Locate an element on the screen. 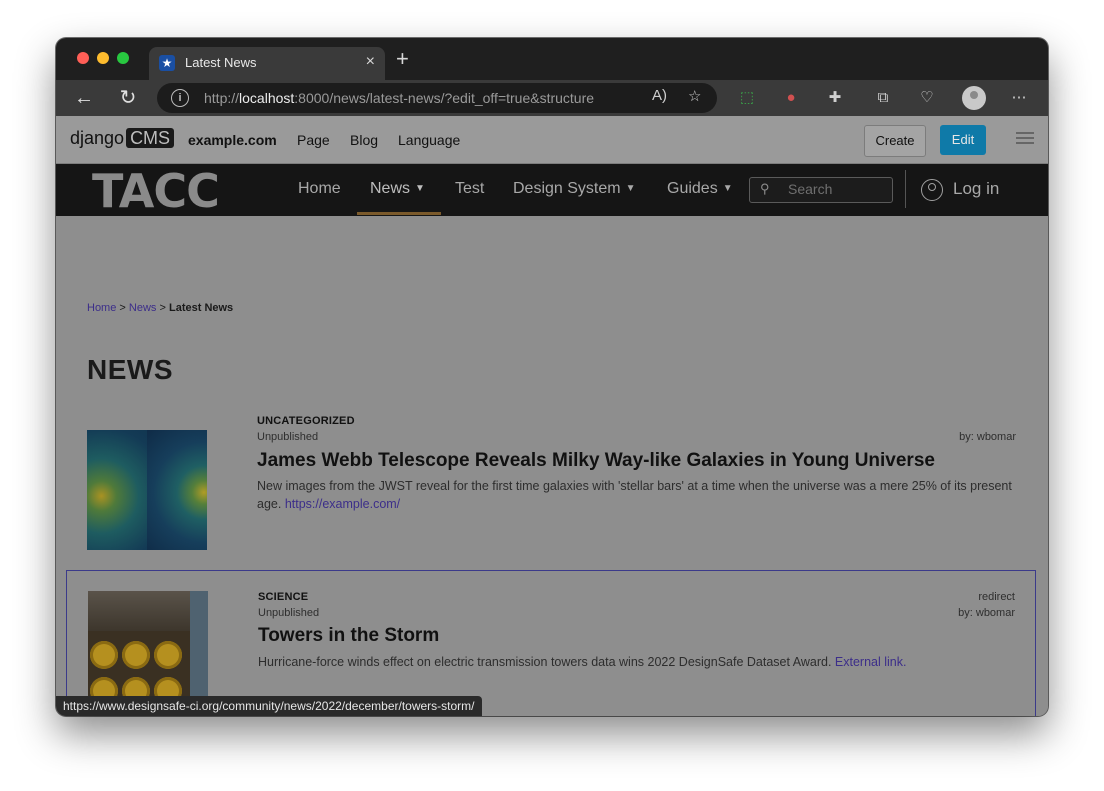 The image size is (1104, 791). user-icon is located at coordinates (932, 190).